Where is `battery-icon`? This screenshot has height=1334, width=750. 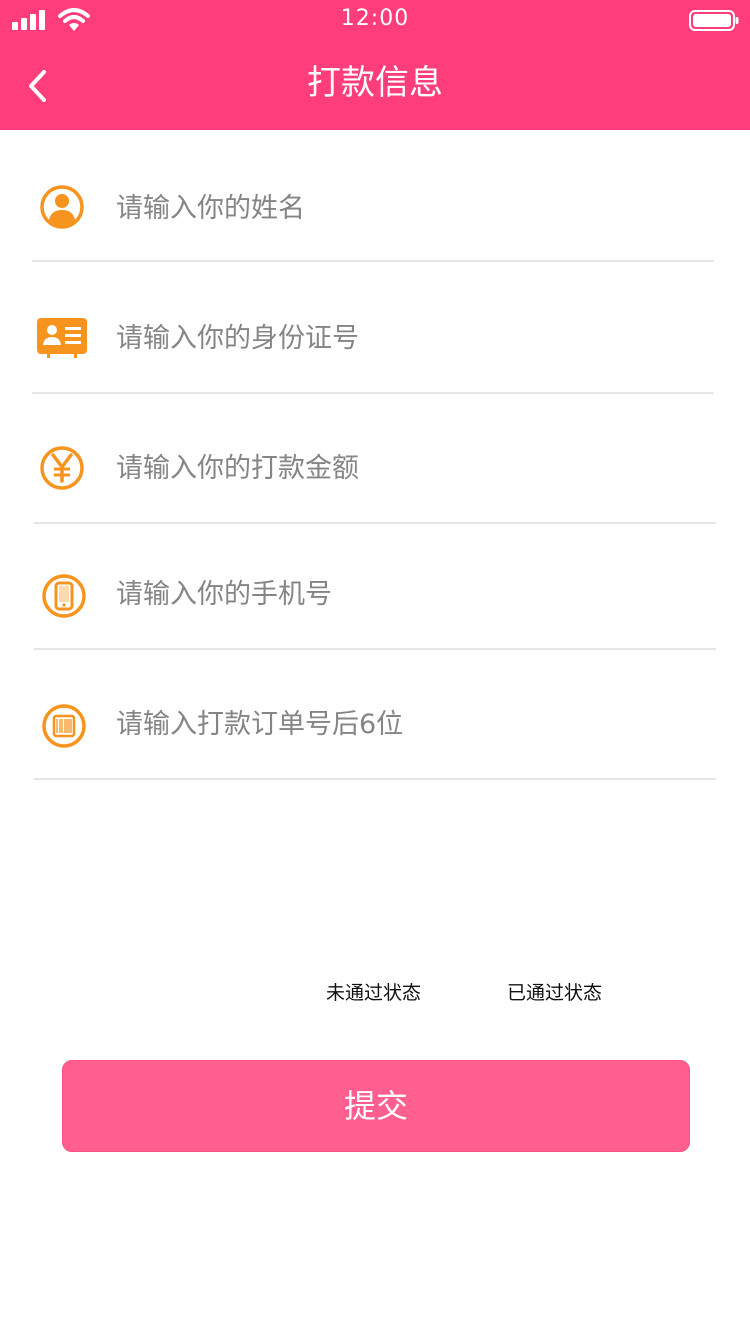 battery-icon is located at coordinates (714, 20).